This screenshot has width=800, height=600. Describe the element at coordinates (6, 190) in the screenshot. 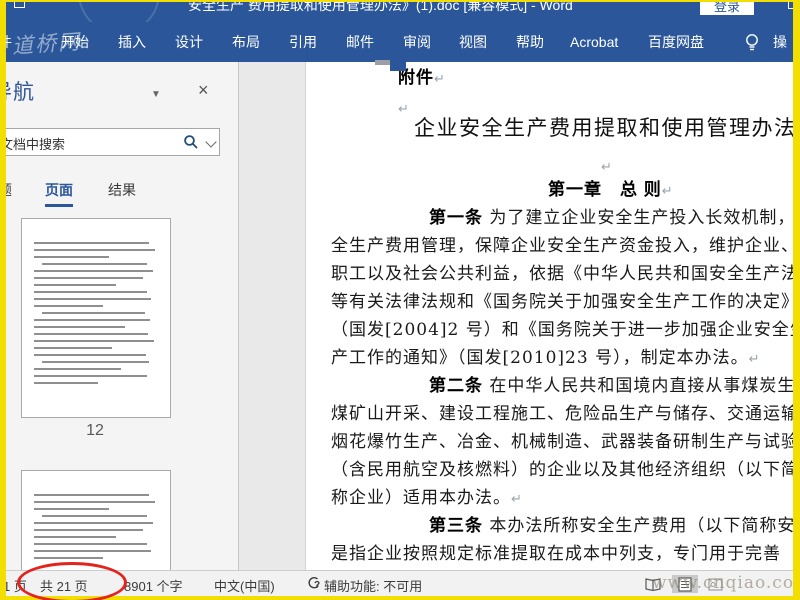

I see `nav-tab-1: 标题` at that location.